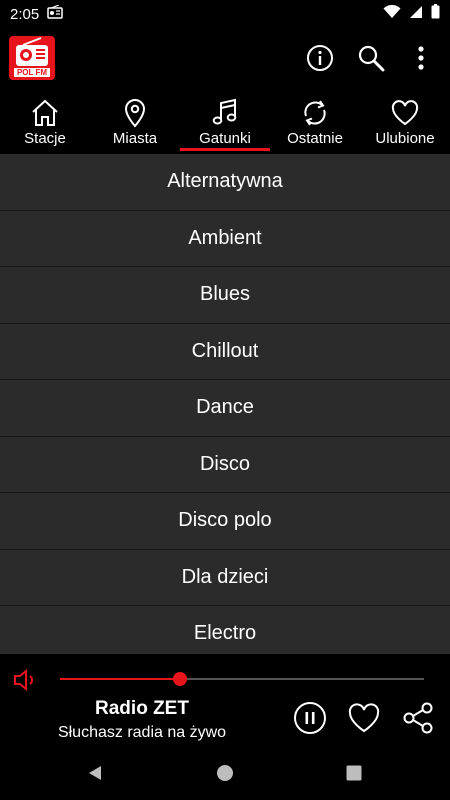 The width and height of the screenshot is (450, 800). I want to click on refresh-icon, so click(315, 113).